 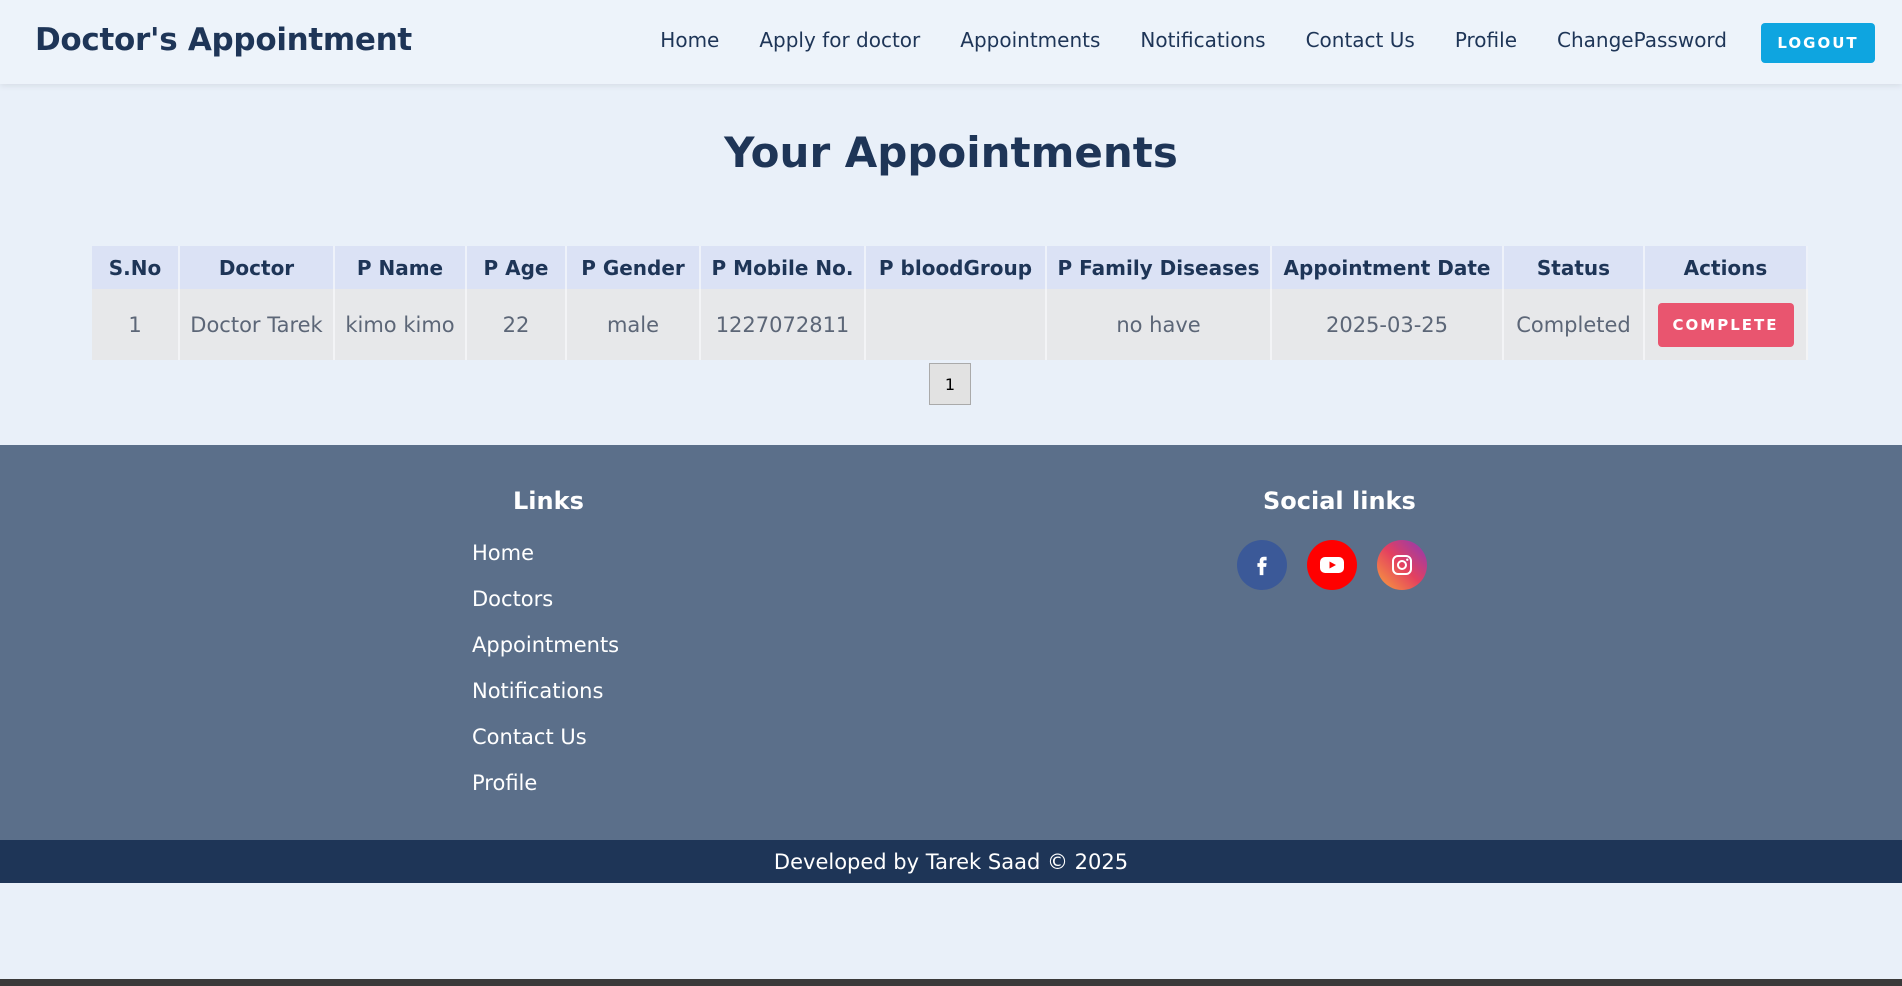 What do you see at coordinates (951, 861) in the screenshot?
I see `copyright-bar: Developed by Tarek Saad © 2025` at bounding box center [951, 861].